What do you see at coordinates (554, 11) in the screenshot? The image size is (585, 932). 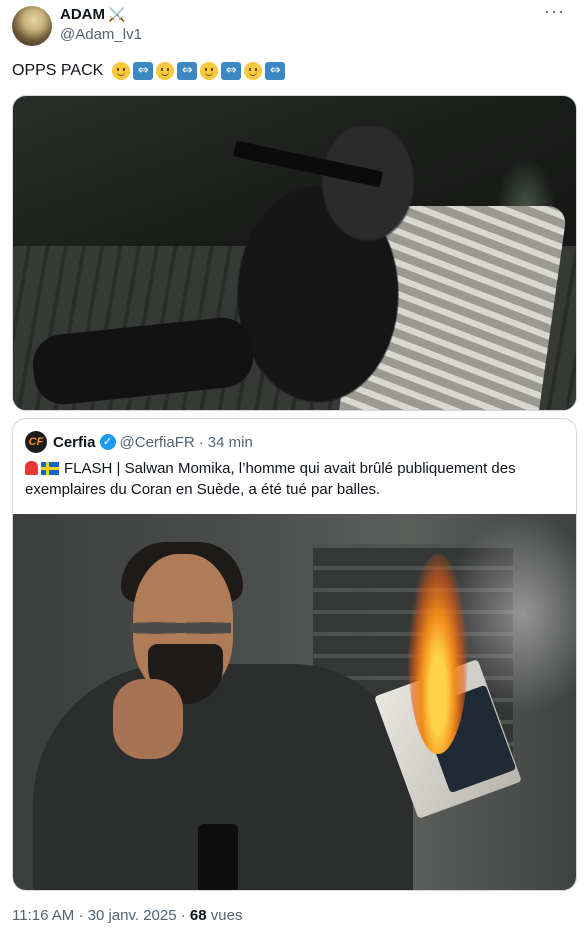 I see `more-options-icon: ···` at bounding box center [554, 11].